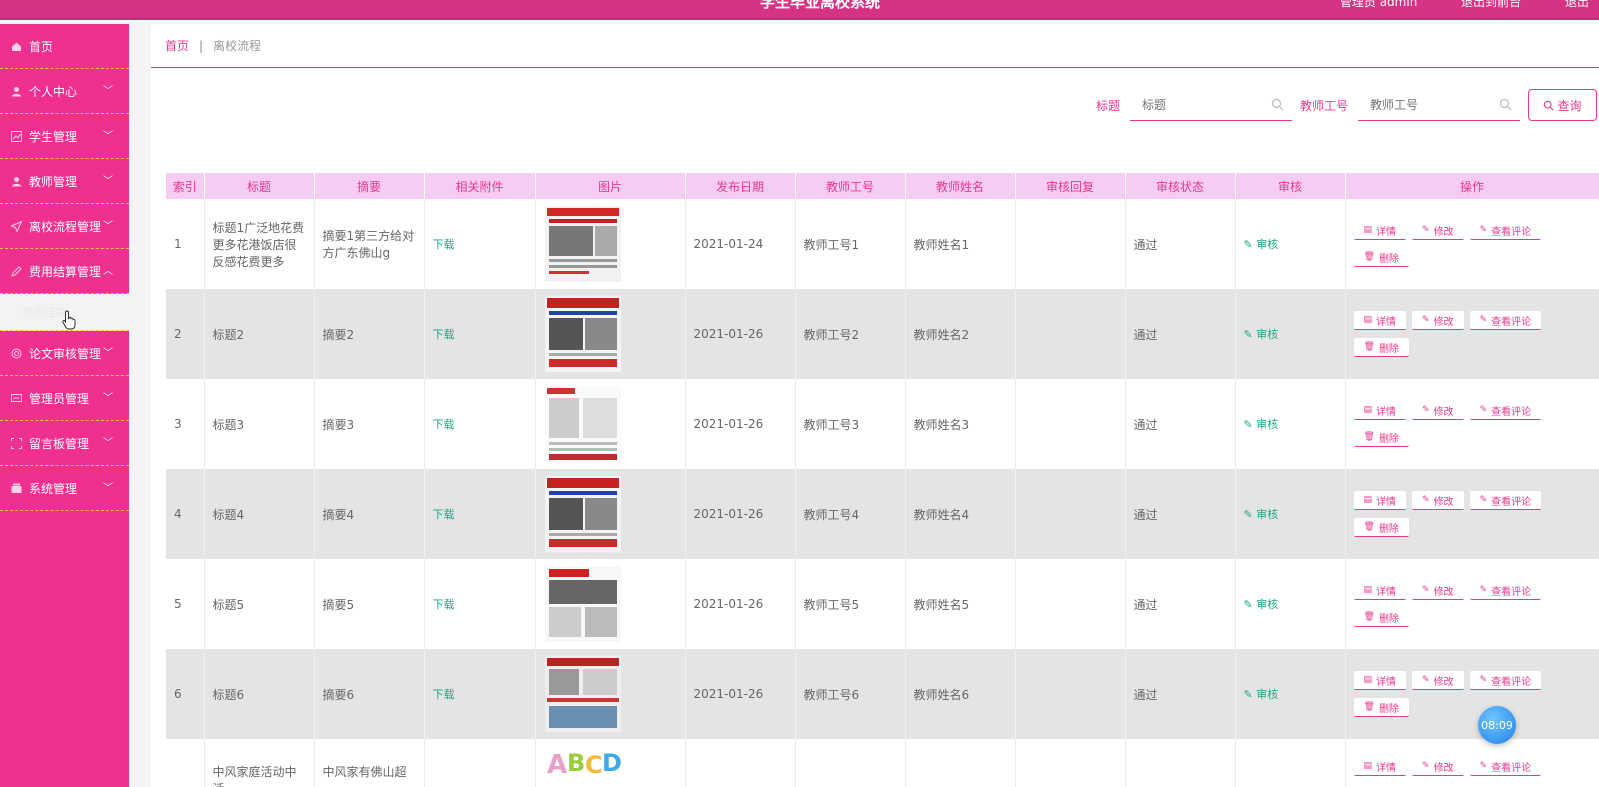 This screenshot has height=787, width=1599. Describe the element at coordinates (1549, 105) in the screenshot. I see `search-icon` at that location.